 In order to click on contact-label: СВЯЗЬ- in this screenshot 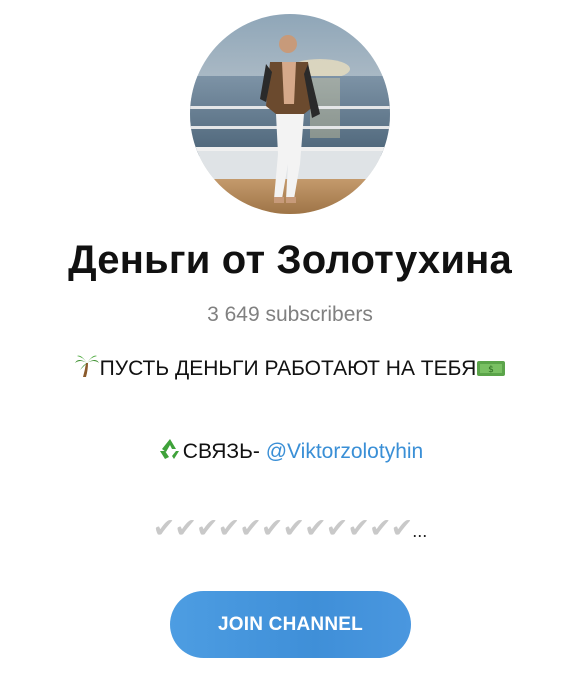, I will do `click(224, 451)`.